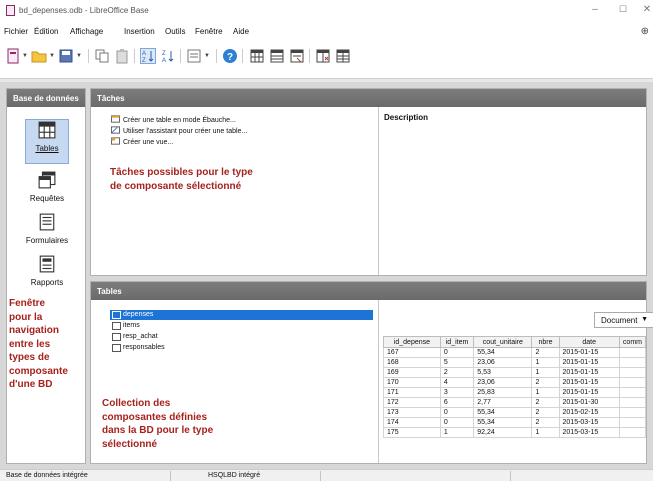 The width and height of the screenshot is (653, 481). What do you see at coordinates (503, 432) in the screenshot?
I see `grid-cell: 92,24` at bounding box center [503, 432].